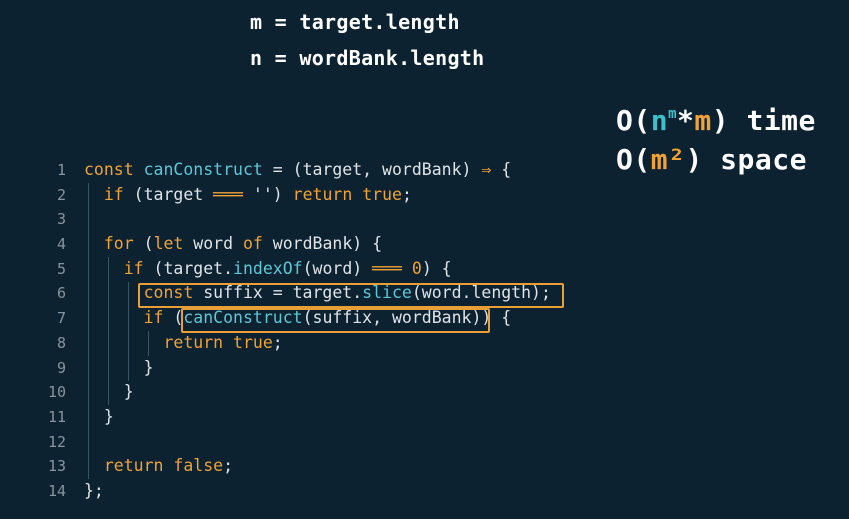 This screenshot has width=849, height=519. Describe the element at coordinates (61, 244) in the screenshot. I see `line-number: 4` at that location.